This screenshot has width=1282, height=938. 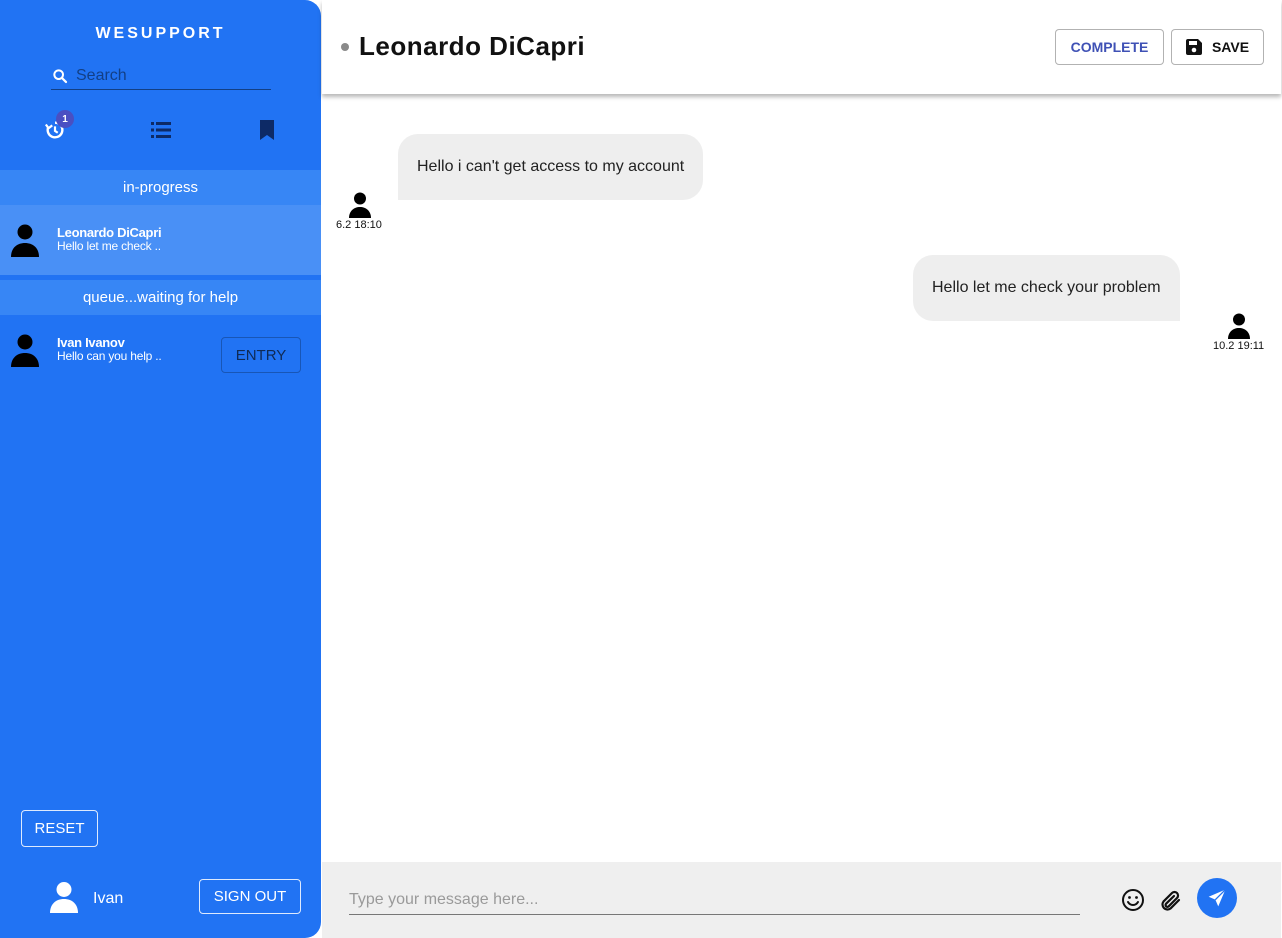 I want to click on list-tab, so click(x=161, y=130).